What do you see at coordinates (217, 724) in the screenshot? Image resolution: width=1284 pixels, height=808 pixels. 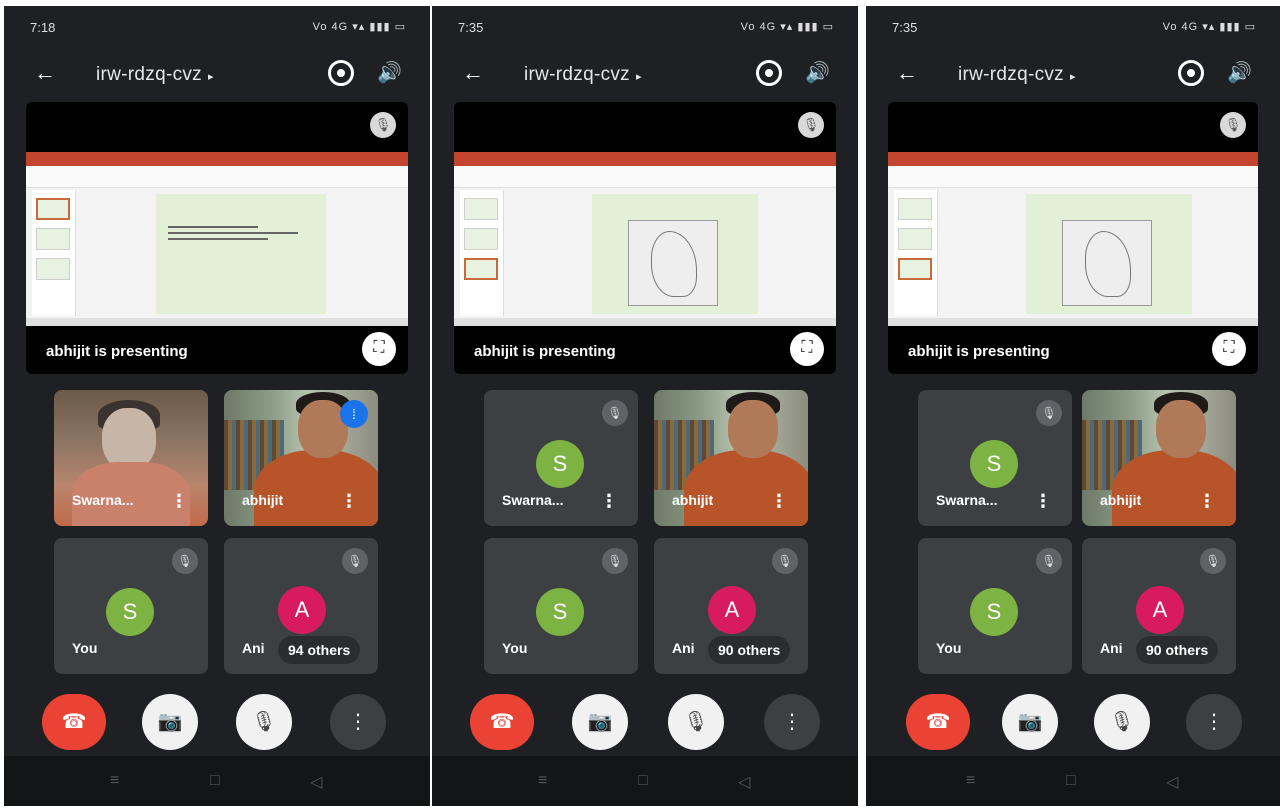 I see `call-controls: ☎ 📷 🎙 ⋮` at bounding box center [217, 724].